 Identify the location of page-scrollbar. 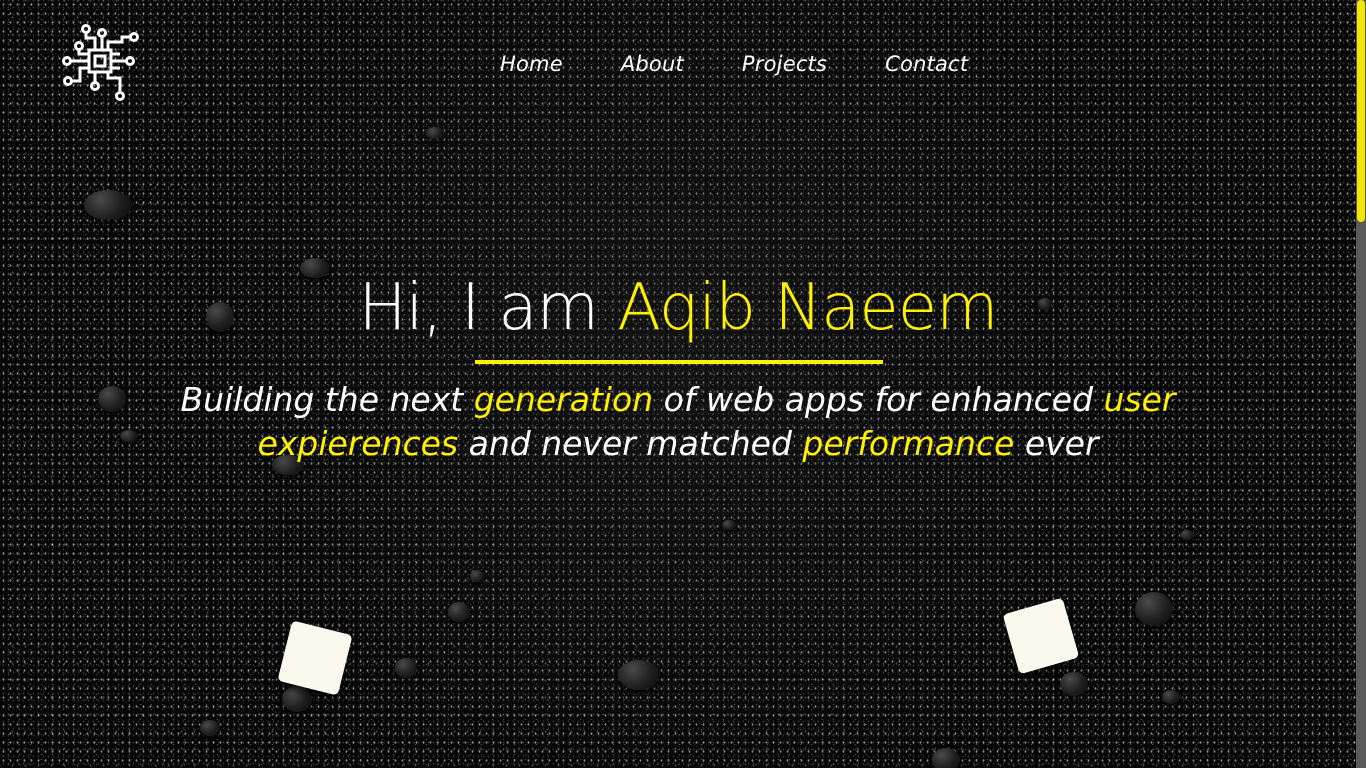
(1361, 384).